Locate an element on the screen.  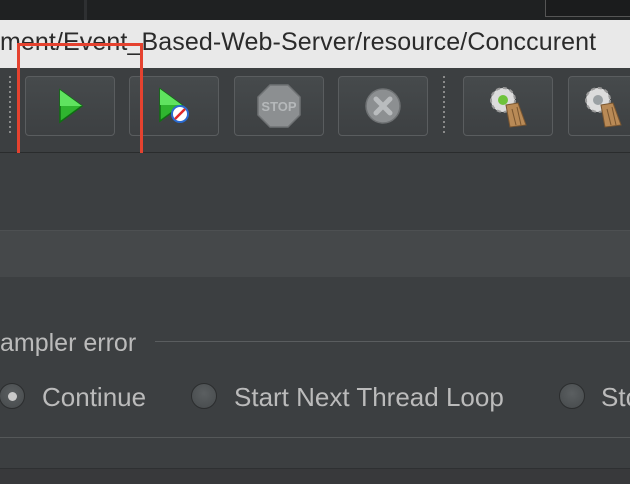
sampler-error-group-label: ampler error is located at coordinates (68, 343).